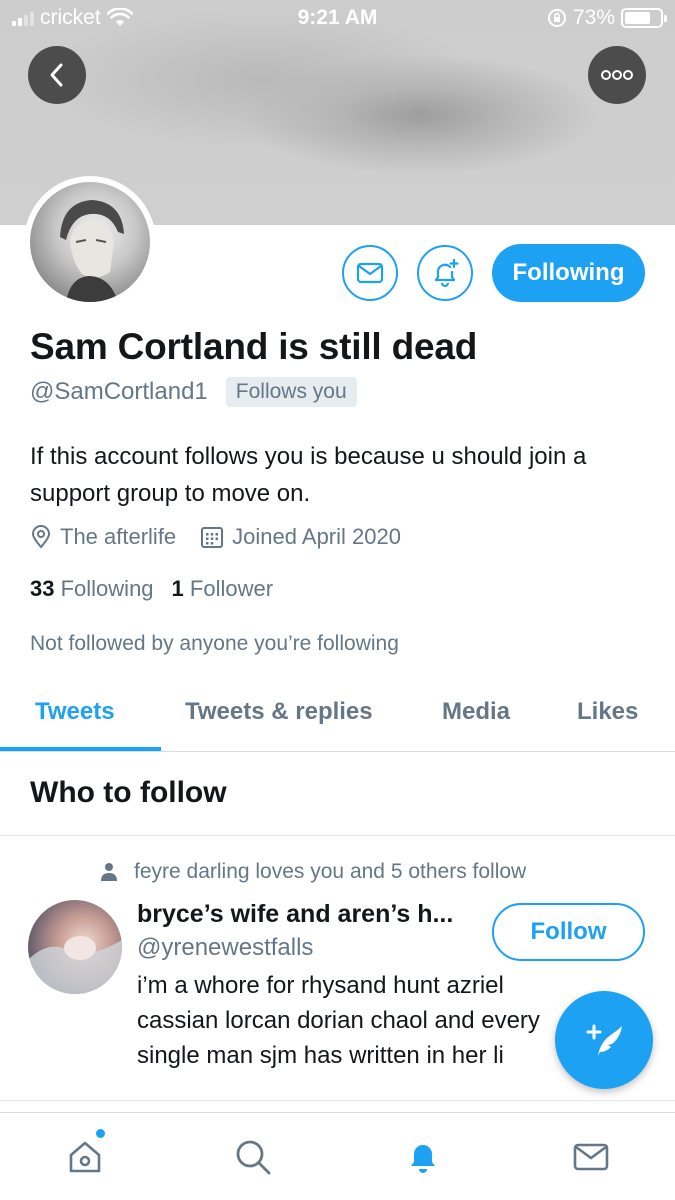  I want to click on following-count-link: 33 Following, so click(92, 589).